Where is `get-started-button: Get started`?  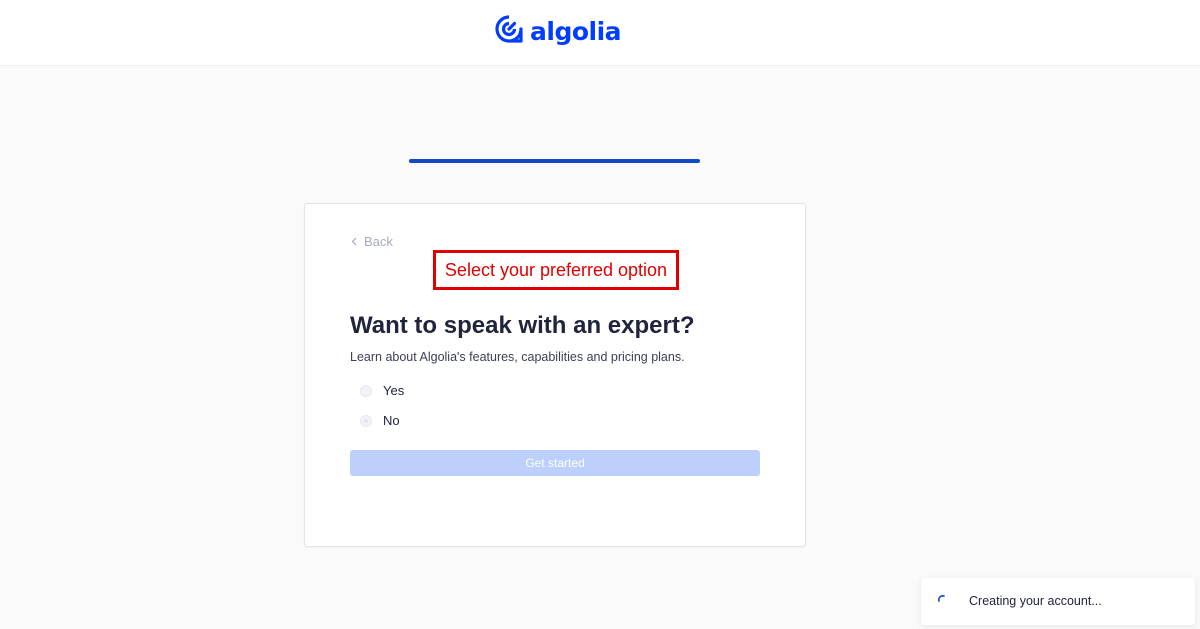
get-started-button: Get started is located at coordinates (555, 463).